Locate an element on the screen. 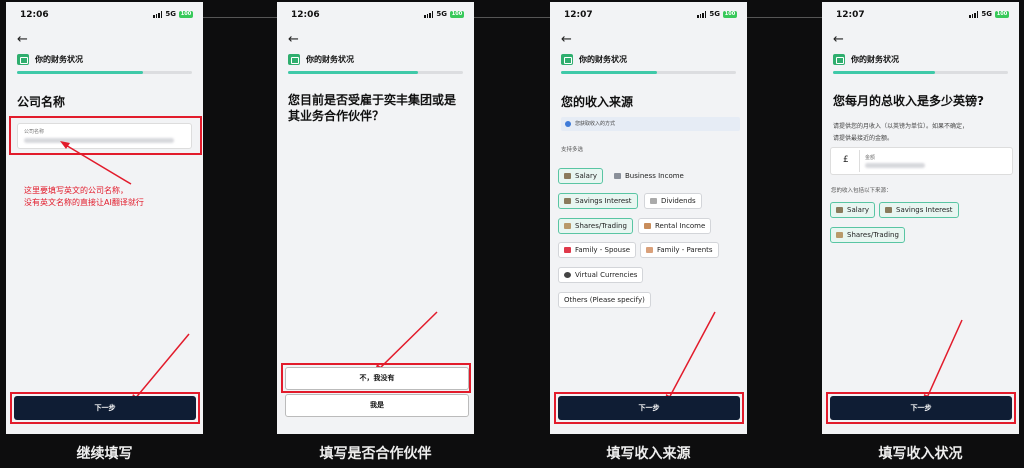 The width and height of the screenshot is (1024, 468). caption: 继续填写 is located at coordinates (104, 454).